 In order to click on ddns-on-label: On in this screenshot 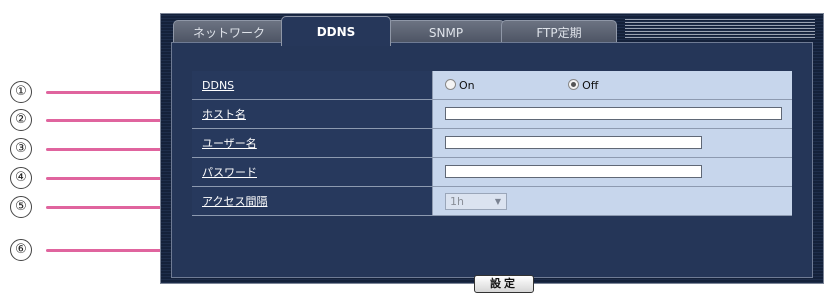, I will do `click(467, 85)`.